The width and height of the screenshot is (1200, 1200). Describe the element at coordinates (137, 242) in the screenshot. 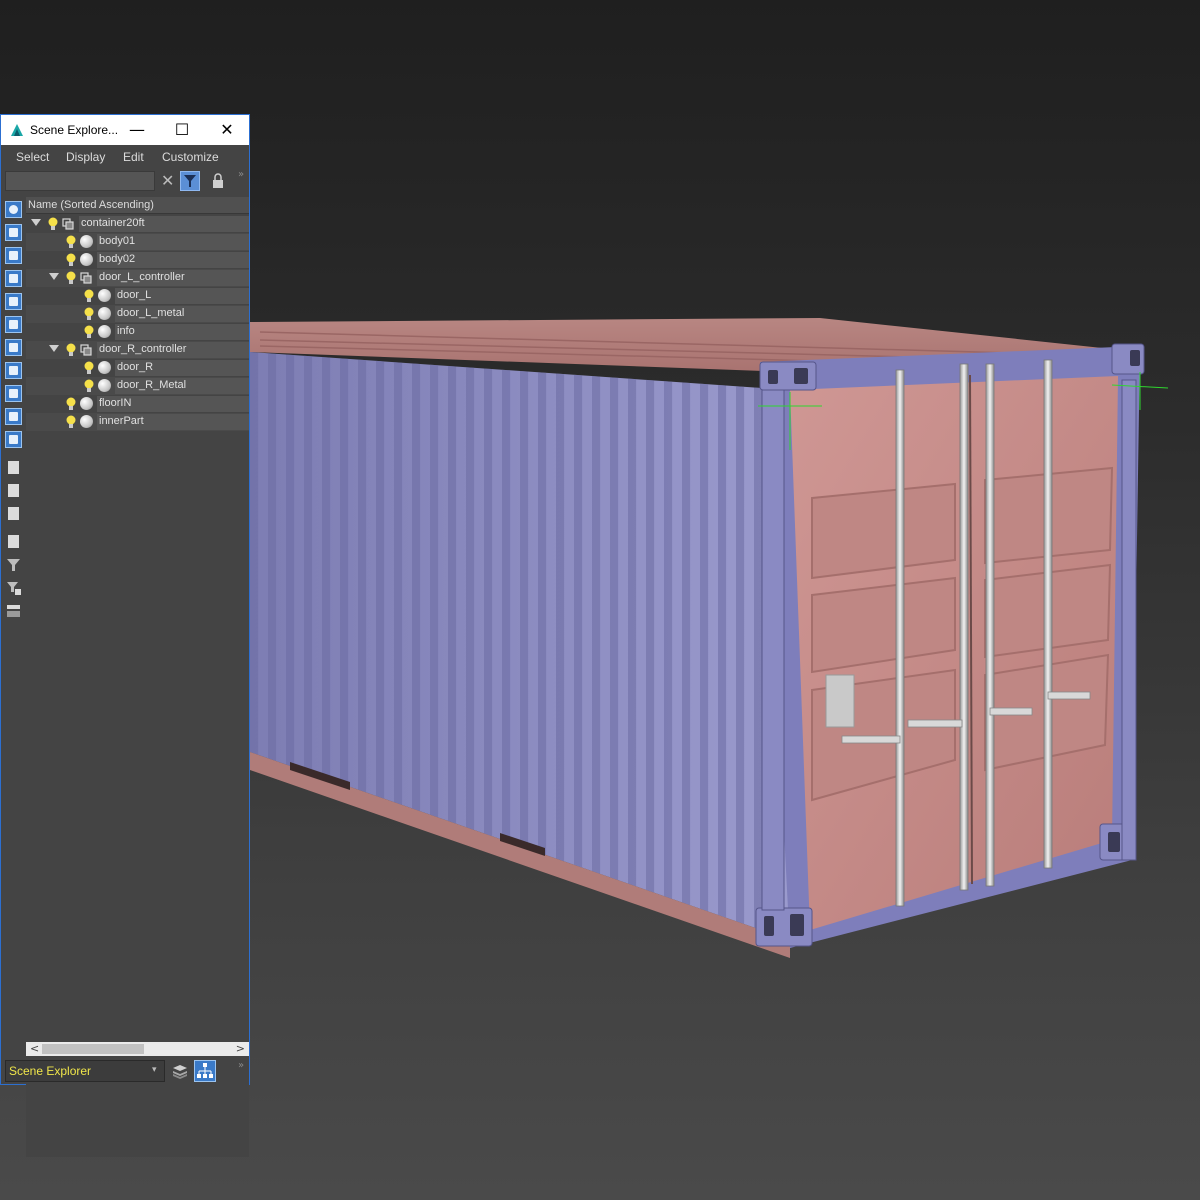

I see `tree-row: body01` at that location.